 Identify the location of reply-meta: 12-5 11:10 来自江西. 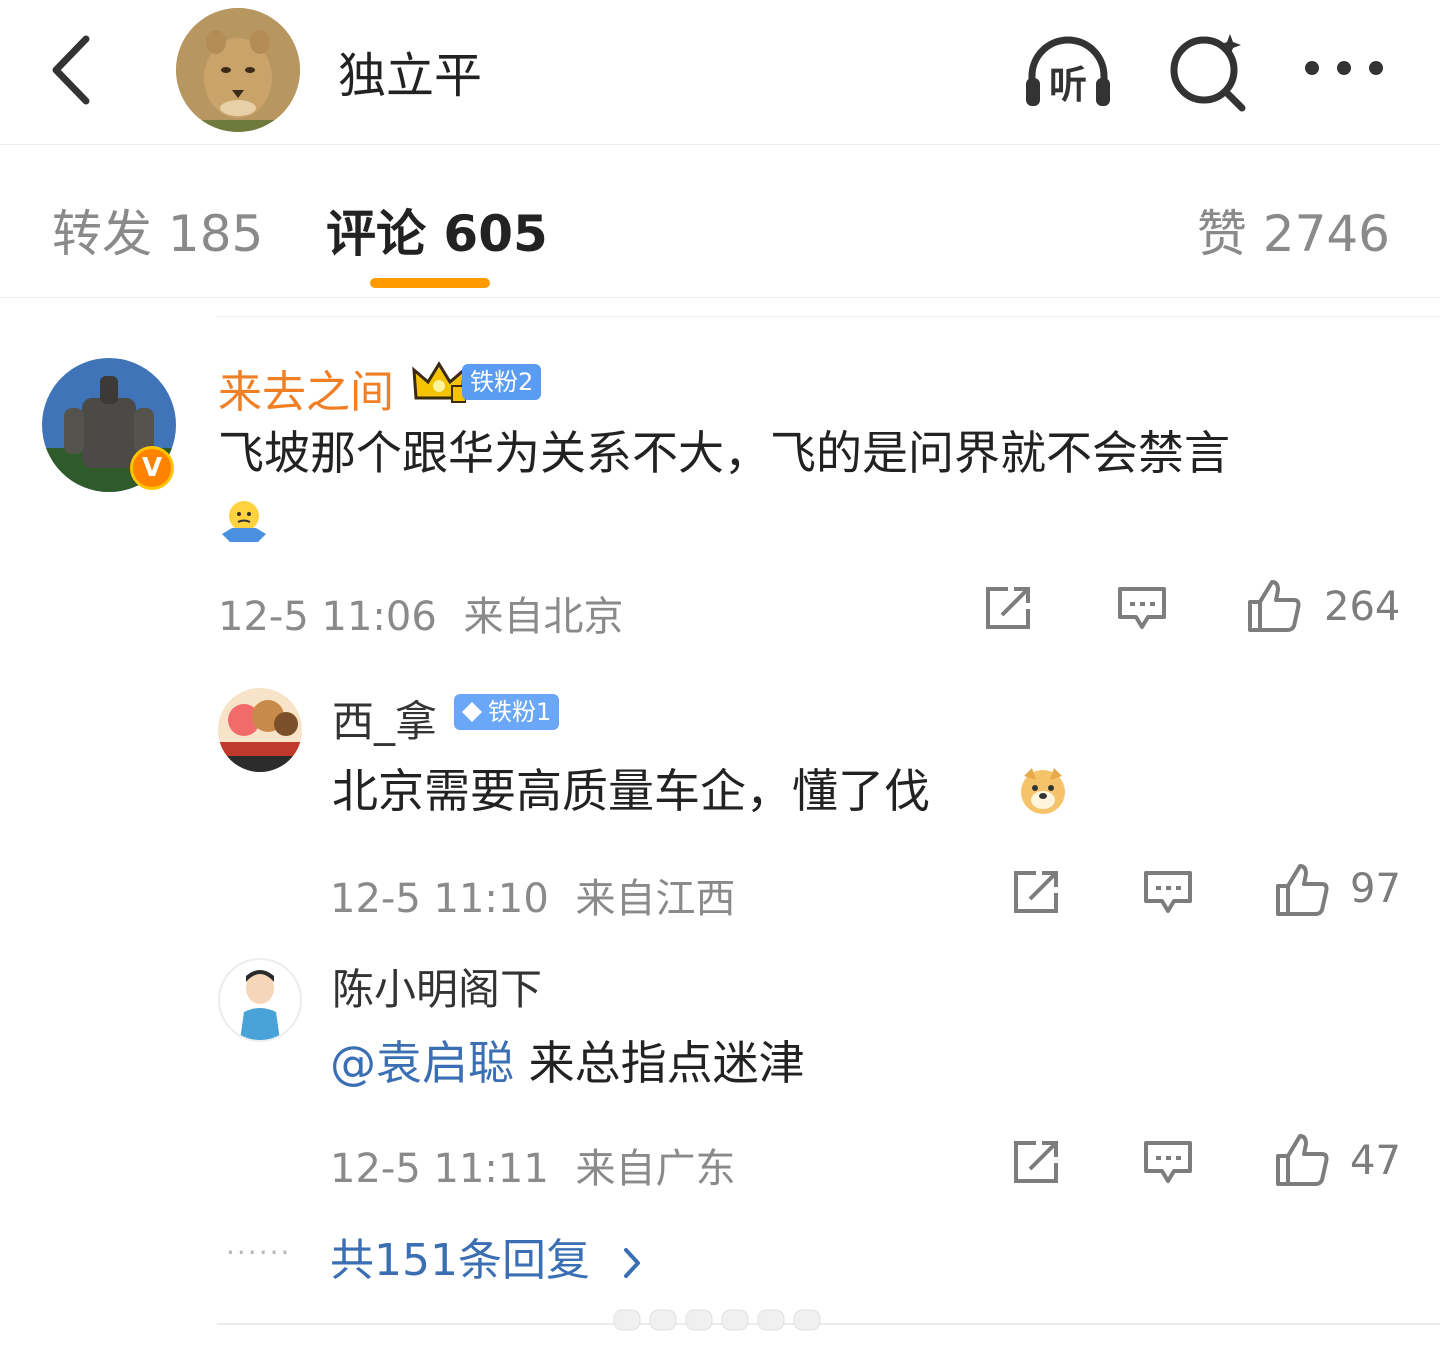
(533, 895).